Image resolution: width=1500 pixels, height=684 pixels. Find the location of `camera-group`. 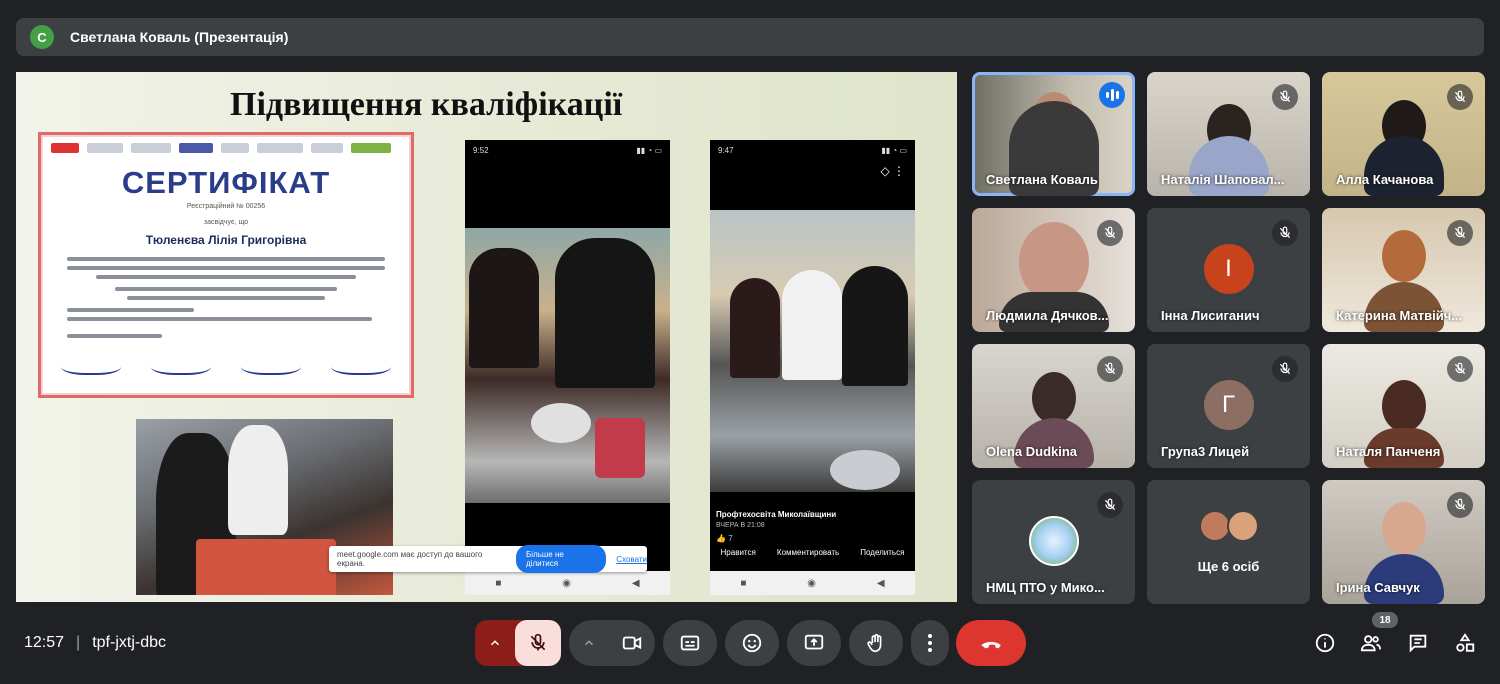

camera-group is located at coordinates (612, 643).